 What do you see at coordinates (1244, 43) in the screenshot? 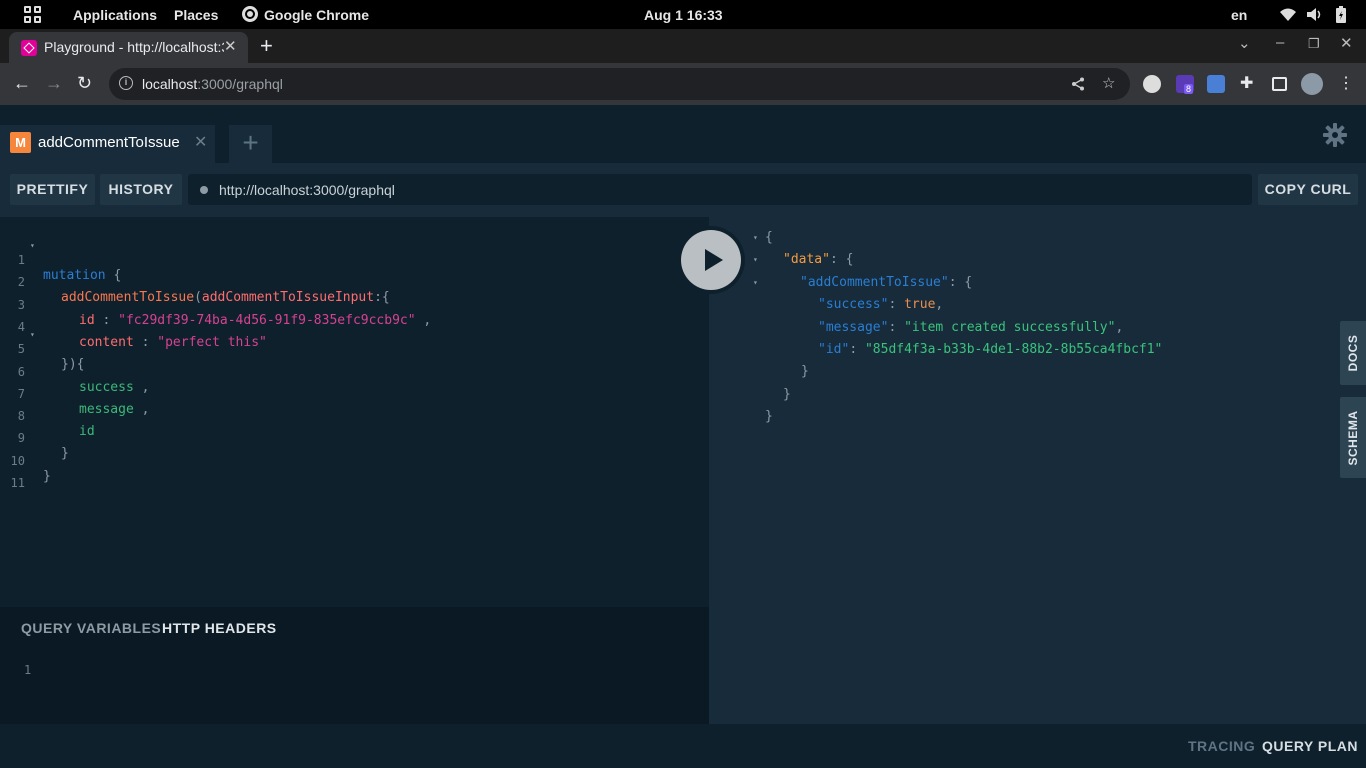
I see `tab-search-icon: ⌄` at bounding box center [1244, 43].